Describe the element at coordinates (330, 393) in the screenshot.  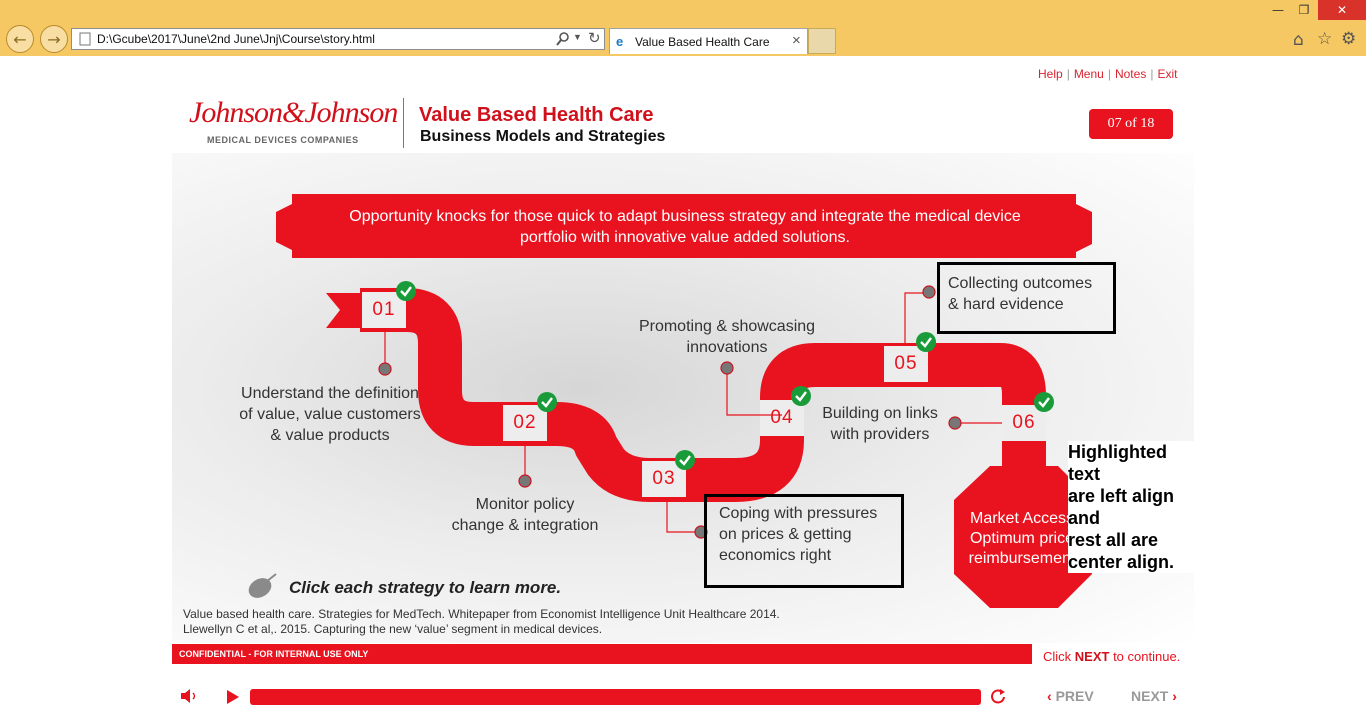
I see `label-line: Understand the definition` at that location.